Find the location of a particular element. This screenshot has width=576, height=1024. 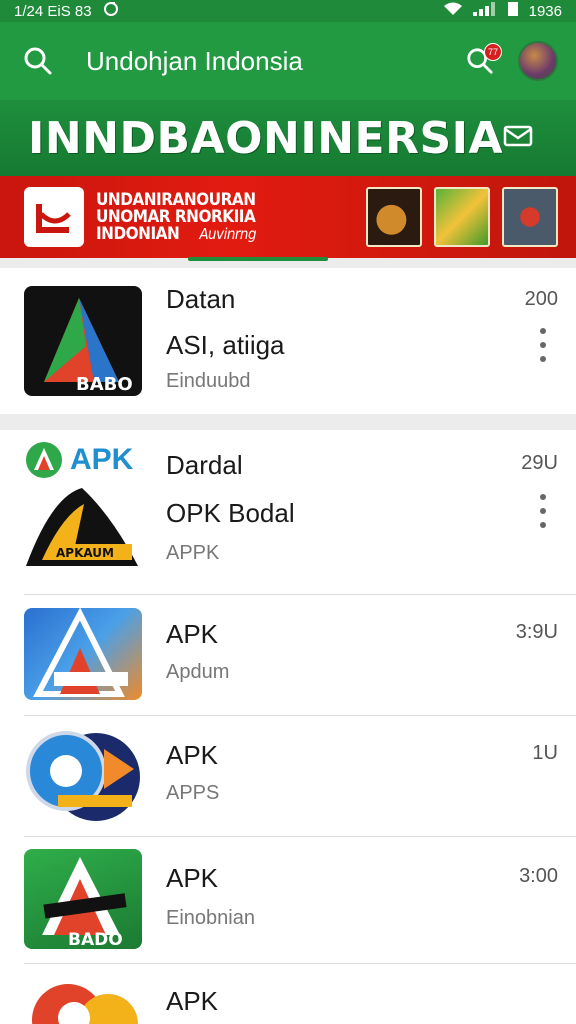

notification-badge: 77 is located at coordinates (493, 52).